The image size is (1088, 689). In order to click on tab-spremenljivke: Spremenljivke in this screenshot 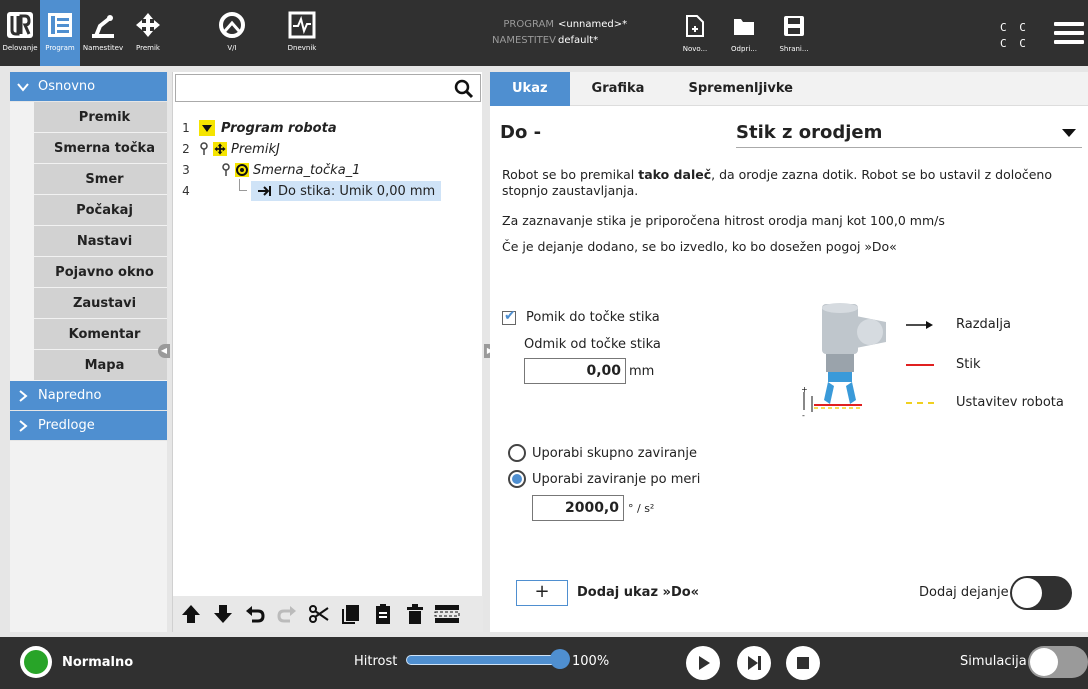, I will do `click(740, 89)`.